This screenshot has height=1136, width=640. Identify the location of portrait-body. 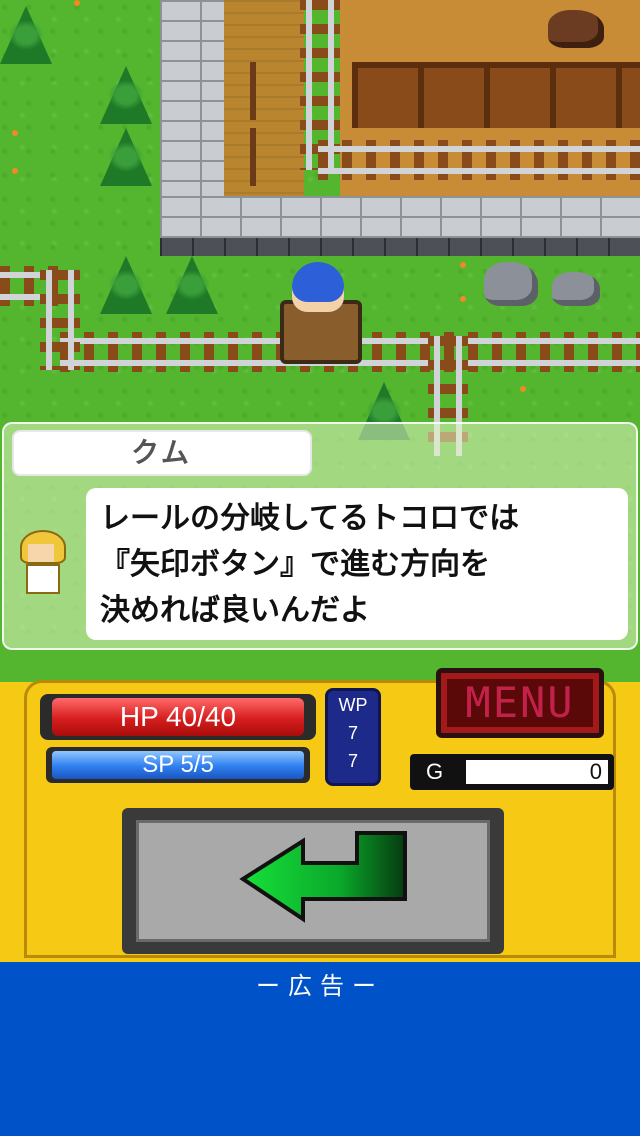
(43, 579).